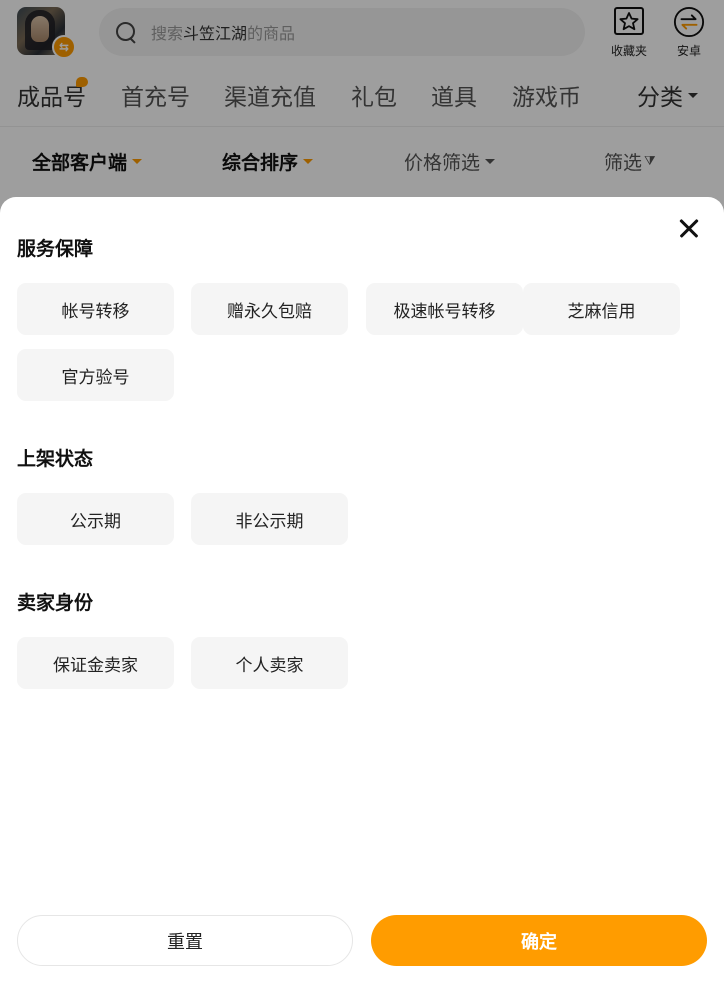 The image size is (724, 983). I want to click on reset-button: 重置, so click(185, 940).